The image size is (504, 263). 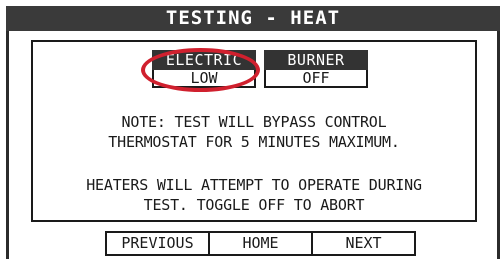 What do you see at coordinates (253, 18) in the screenshot?
I see `screen-title: TESTING - HEAT` at bounding box center [253, 18].